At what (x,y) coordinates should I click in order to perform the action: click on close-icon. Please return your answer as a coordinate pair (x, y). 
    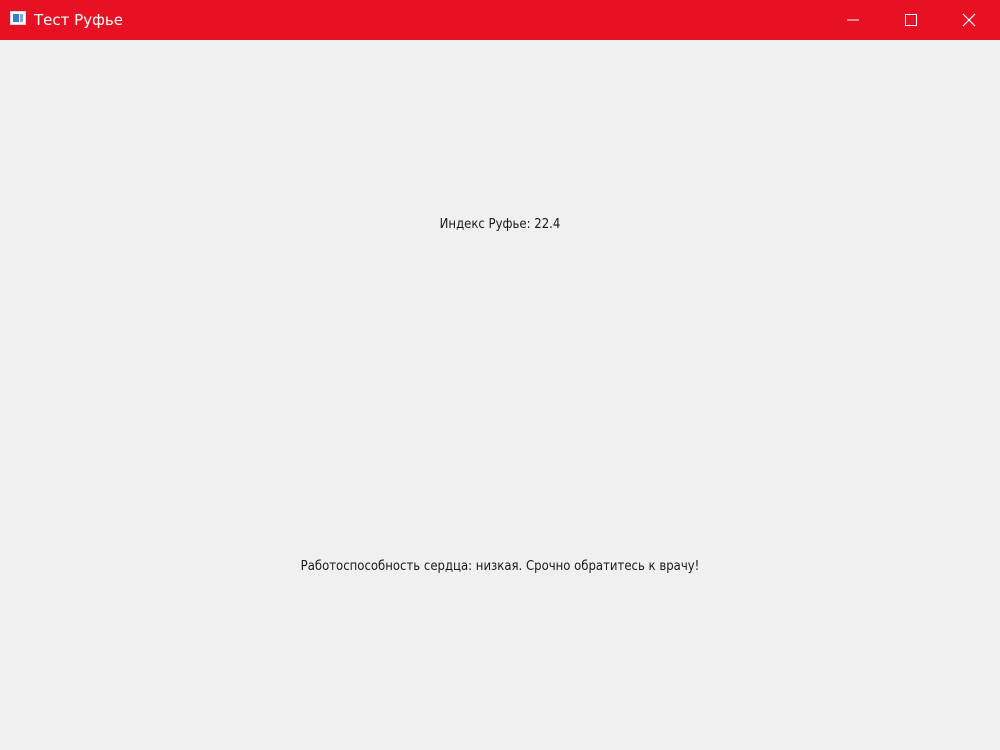
    Looking at the image, I should click on (969, 20).